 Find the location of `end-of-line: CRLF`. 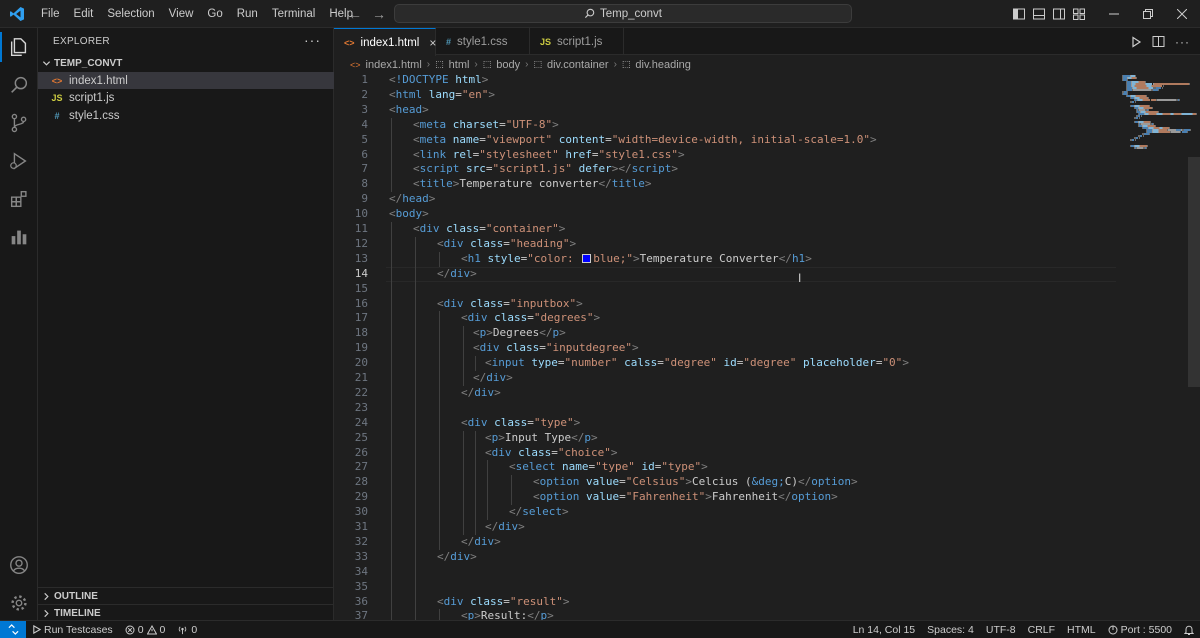

end-of-line: CRLF is located at coordinates (1041, 630).